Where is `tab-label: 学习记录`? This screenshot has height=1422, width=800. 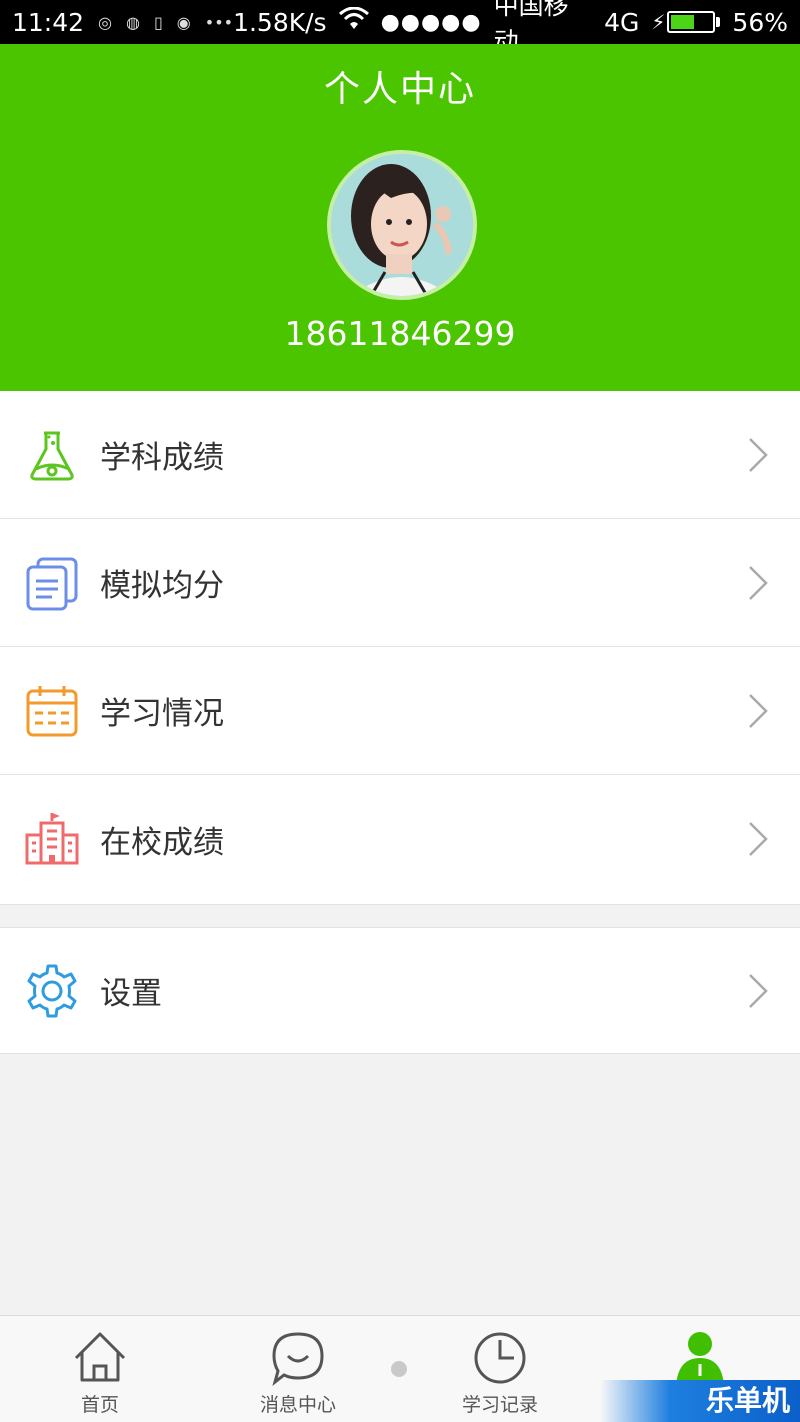
tab-label: 学习记录 is located at coordinates (499, 1405).